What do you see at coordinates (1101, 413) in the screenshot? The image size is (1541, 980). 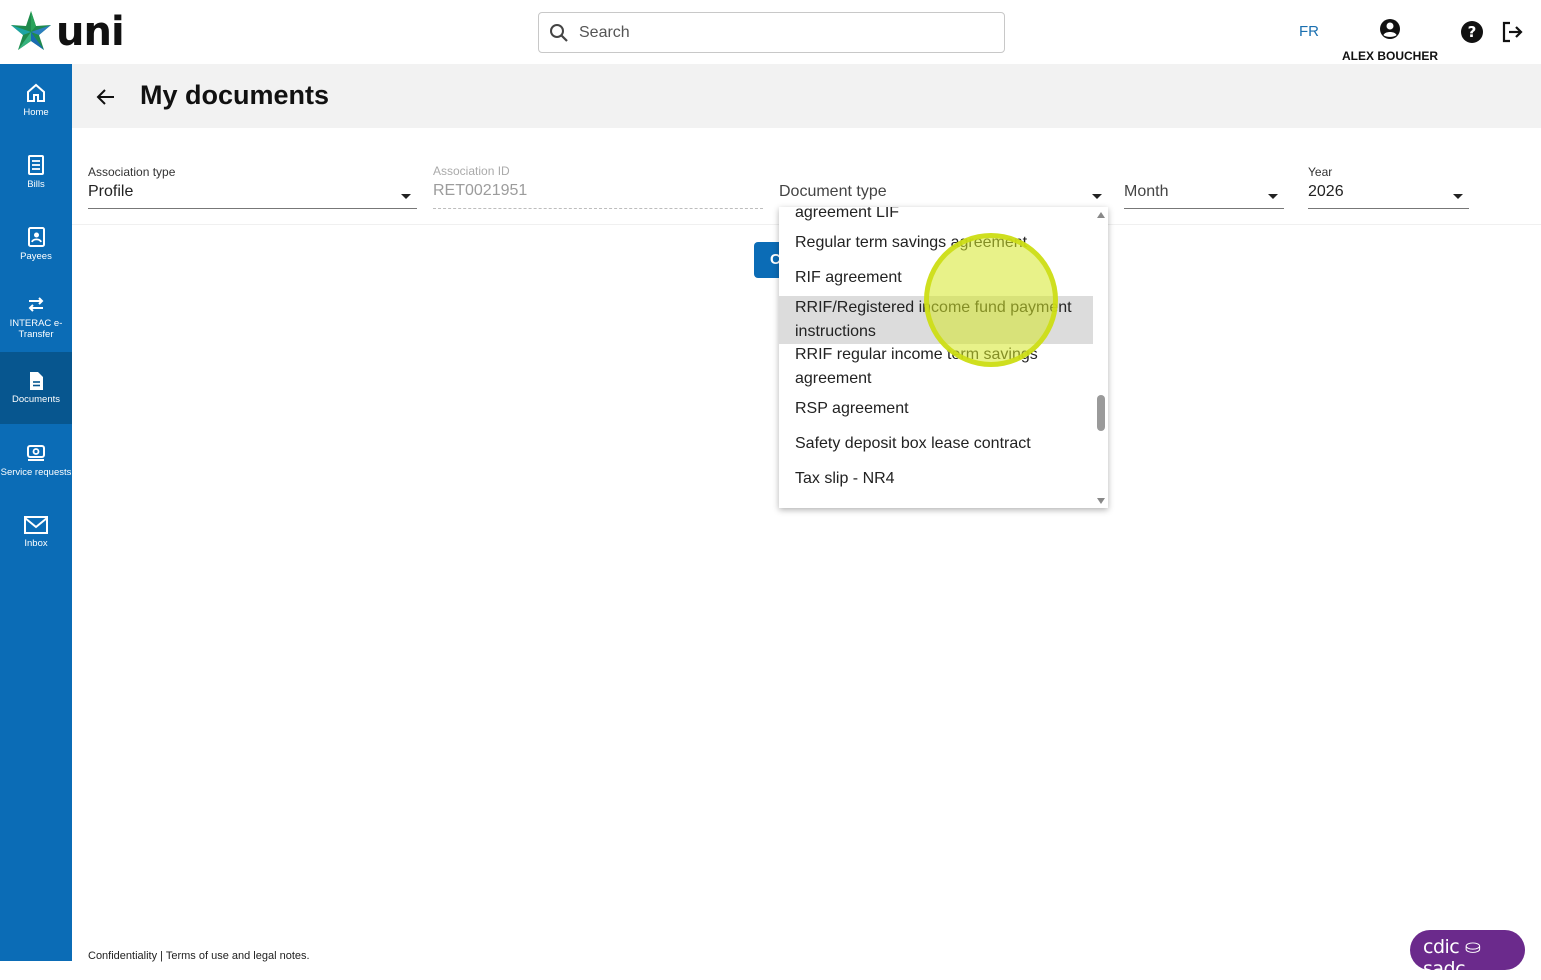 I see `scrollbar-thumb` at bounding box center [1101, 413].